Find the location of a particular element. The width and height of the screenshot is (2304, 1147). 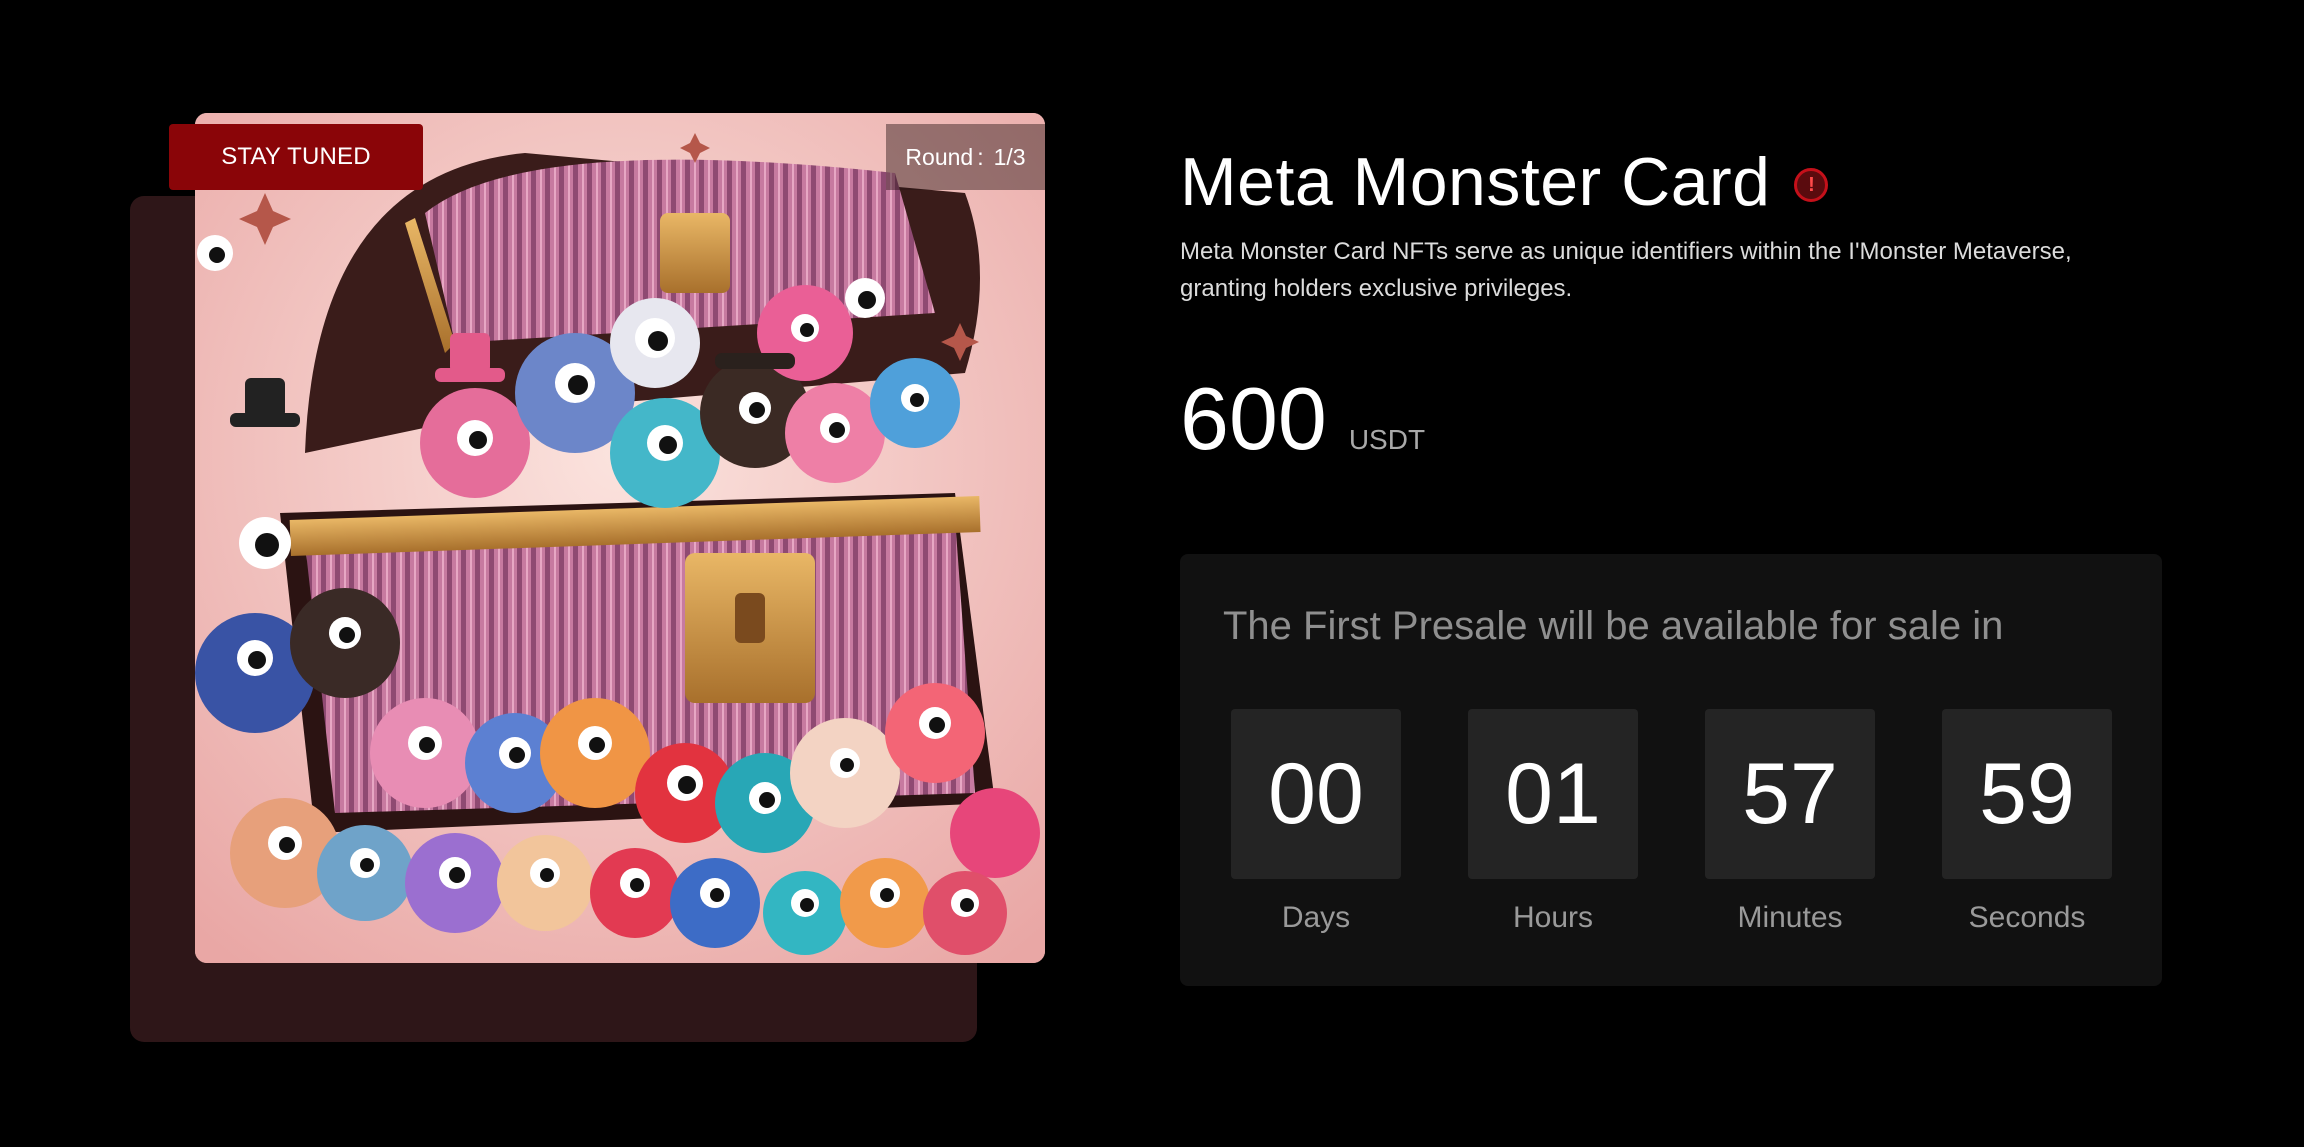

minutes-value: 57 is located at coordinates (1790, 794).